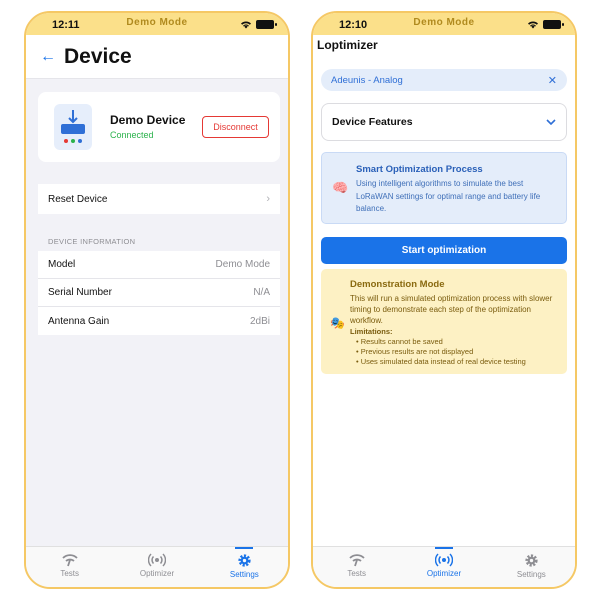 This screenshot has height=600, width=600. What do you see at coordinates (347, 45) in the screenshot?
I see `page-title: Loptimizer` at bounding box center [347, 45].